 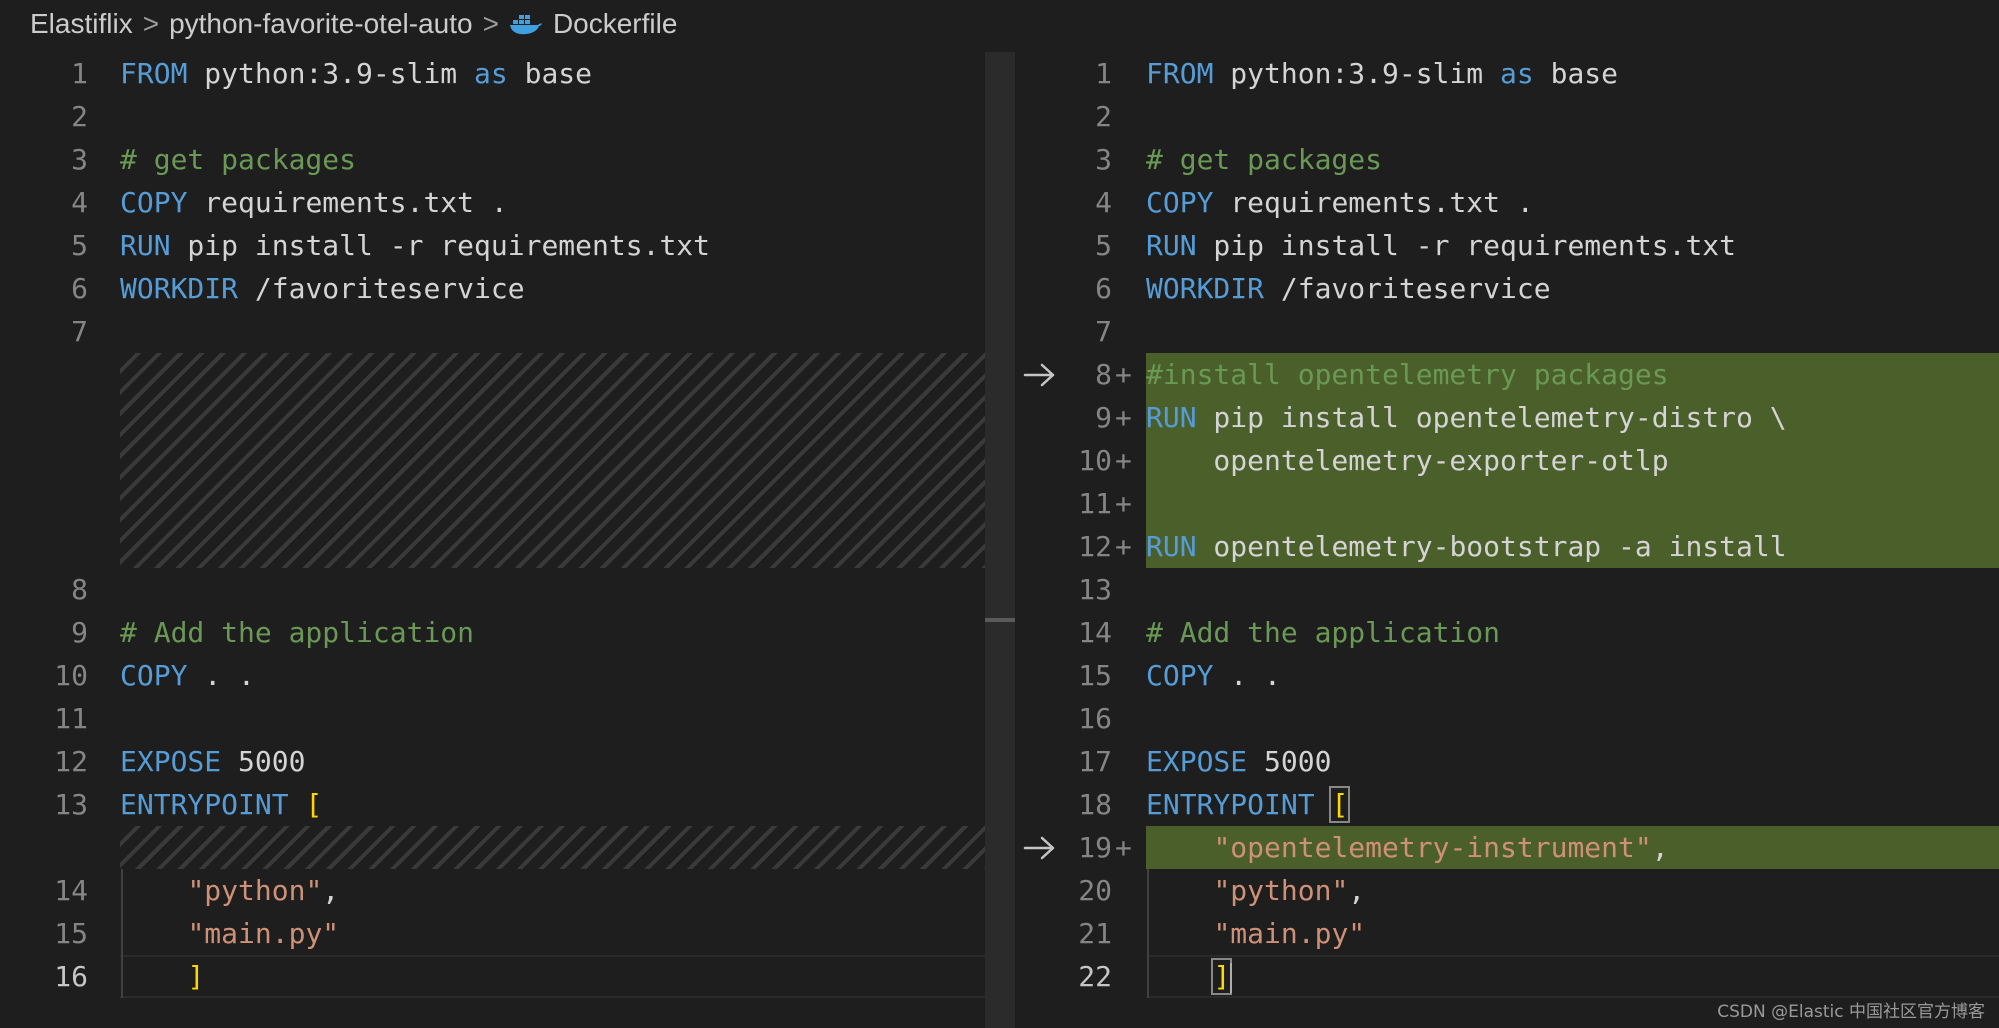 I want to click on code-text: RUN pip install opentelemetry-distro \, so click(x=1466, y=417).